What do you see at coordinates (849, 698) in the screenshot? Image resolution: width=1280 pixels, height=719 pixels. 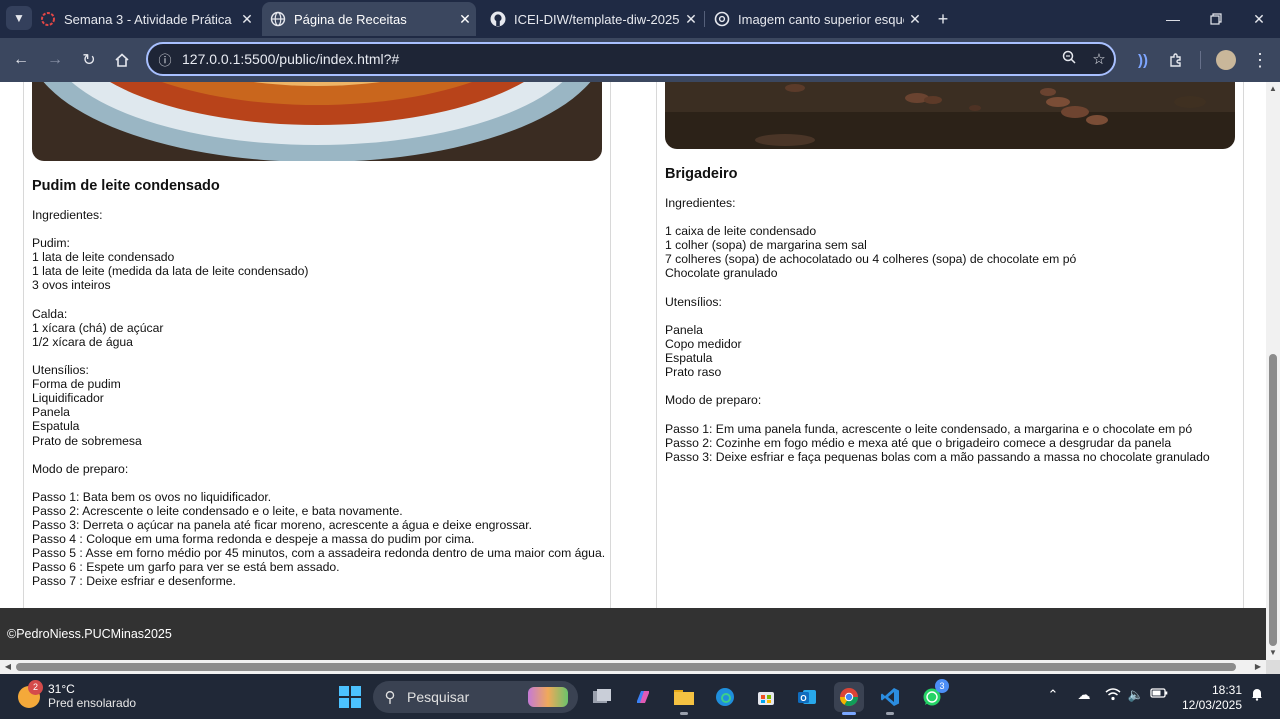 I see `chrome-icon` at bounding box center [849, 698].